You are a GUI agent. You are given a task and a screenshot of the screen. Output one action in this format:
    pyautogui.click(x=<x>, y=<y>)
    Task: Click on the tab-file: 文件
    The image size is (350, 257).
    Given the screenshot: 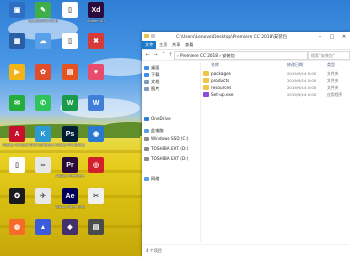 What is the action you would take?
    pyautogui.click(x=149, y=45)
    